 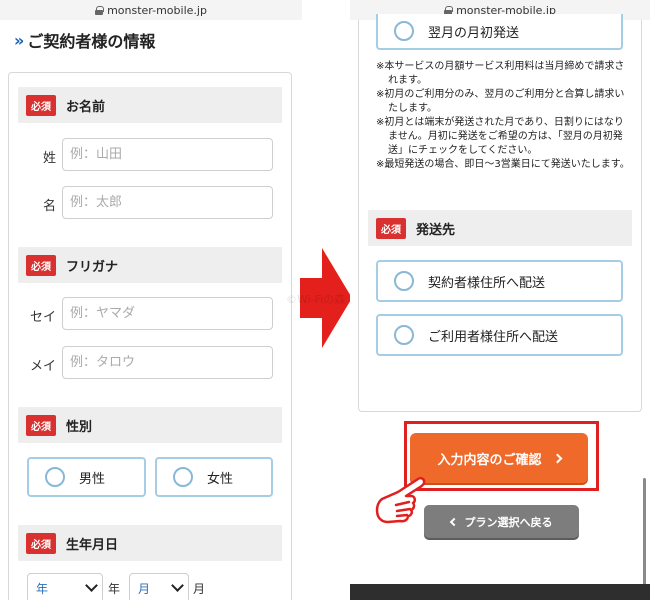 I want to click on address-bar: monster-mobile.jp, so click(x=151, y=10).